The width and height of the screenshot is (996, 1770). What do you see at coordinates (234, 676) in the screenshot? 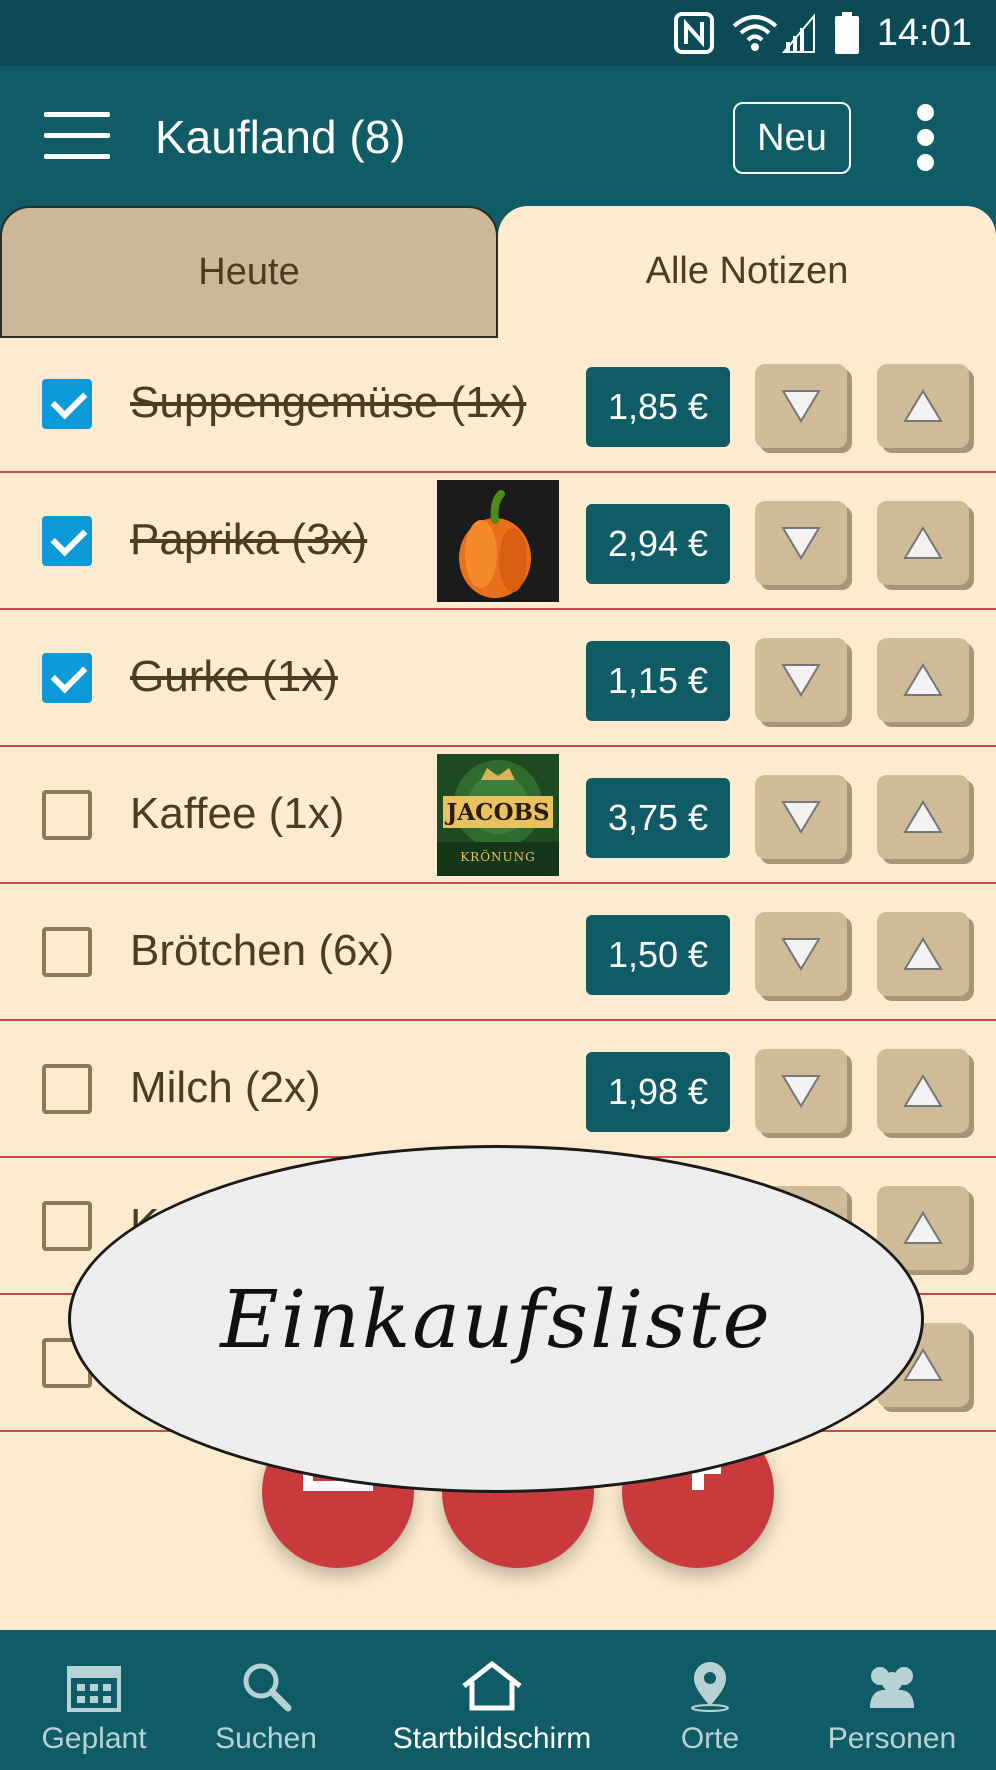
I see `item-label: Gurke (1x)` at bounding box center [234, 676].